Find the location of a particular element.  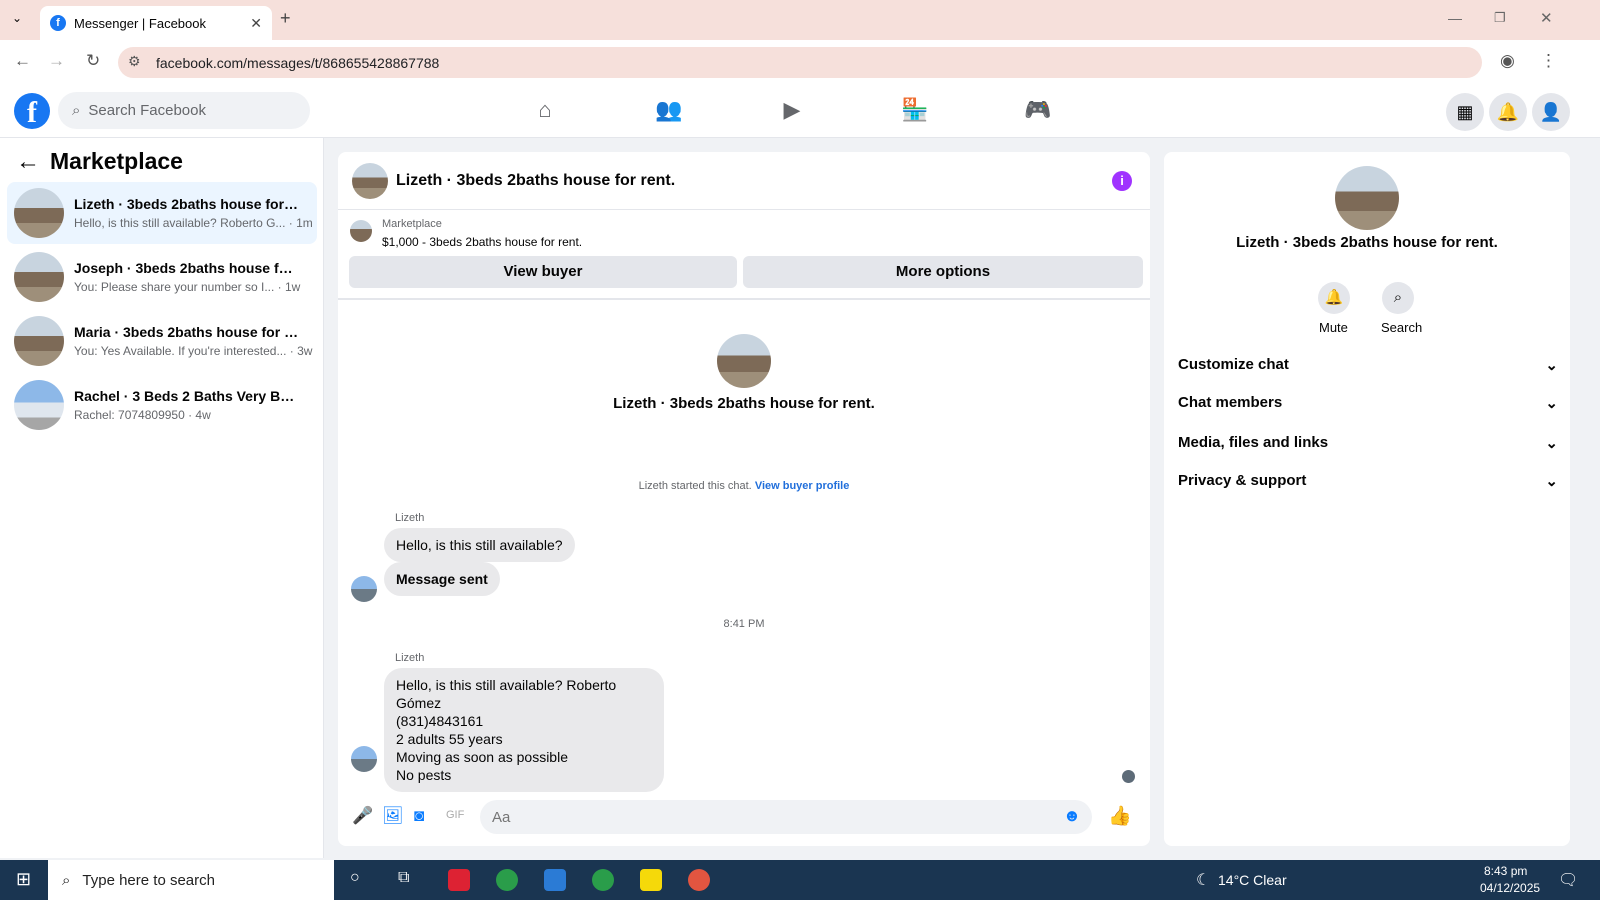

chat-header: Lizeth · 3beds 2baths house for rent. i is located at coordinates (744, 181).